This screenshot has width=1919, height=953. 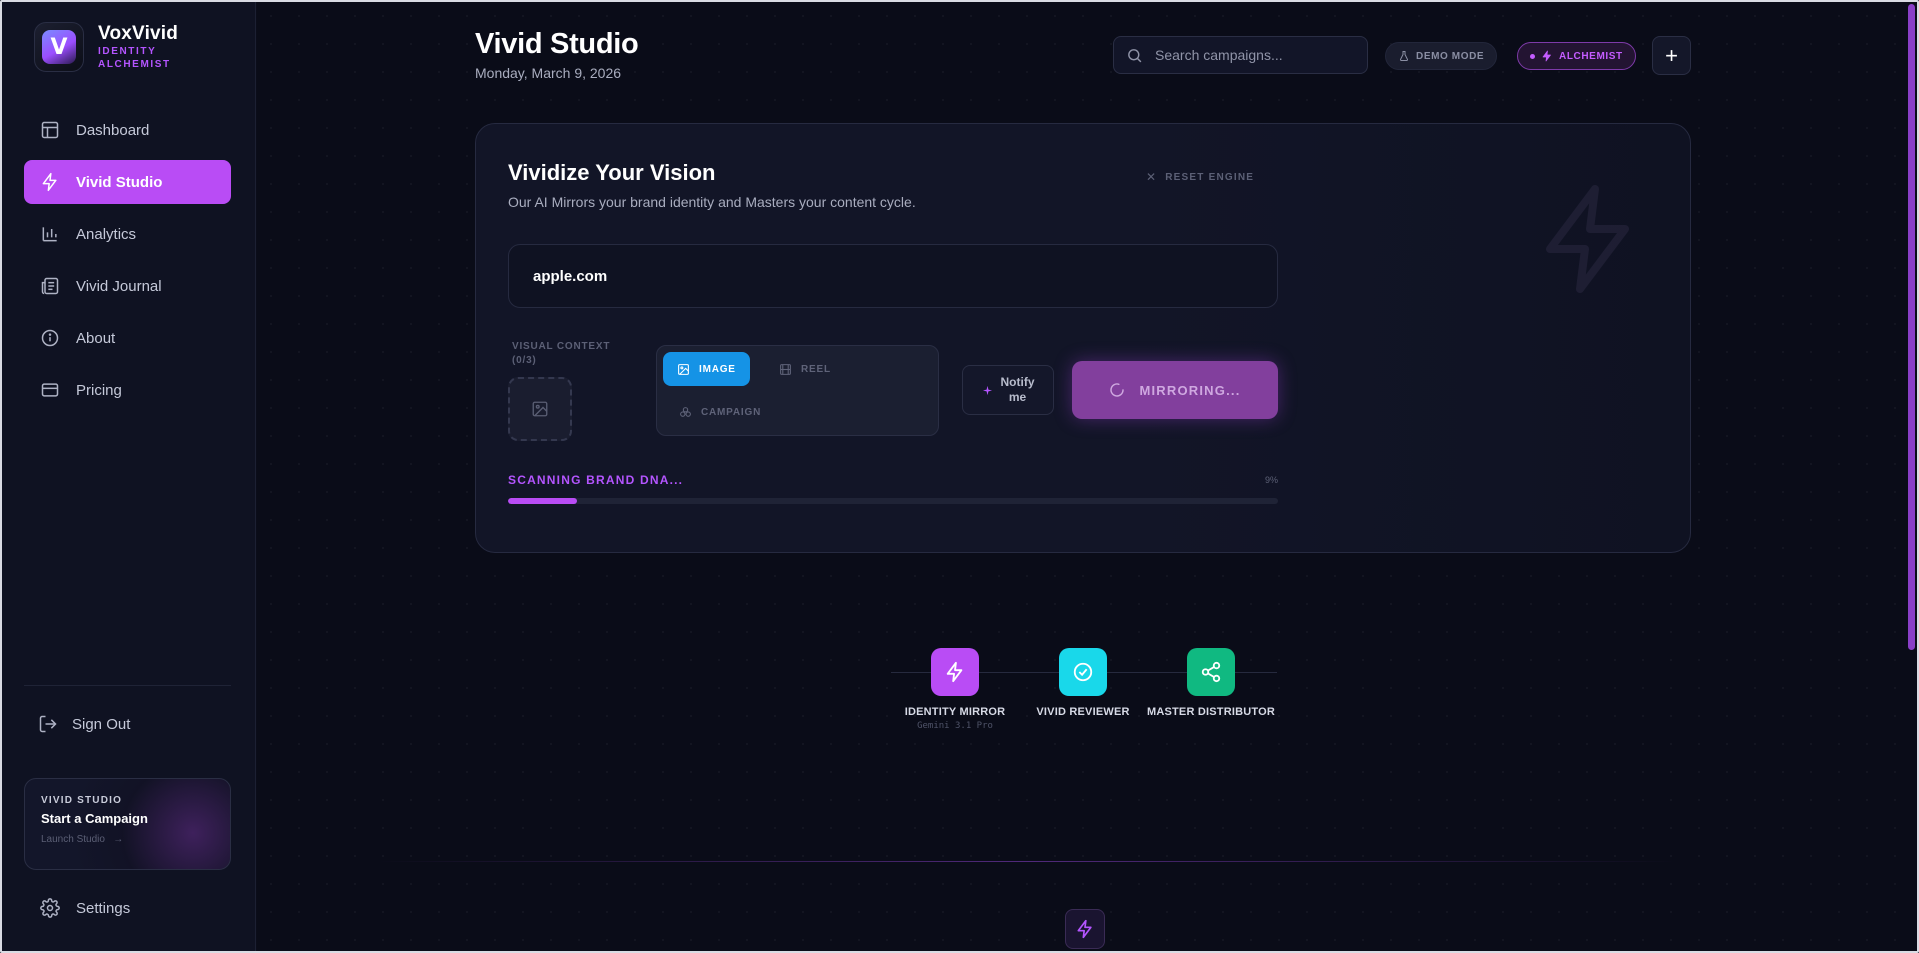 What do you see at coordinates (127, 390) in the screenshot?
I see `sidebar-item-pricing: Pricing` at bounding box center [127, 390].